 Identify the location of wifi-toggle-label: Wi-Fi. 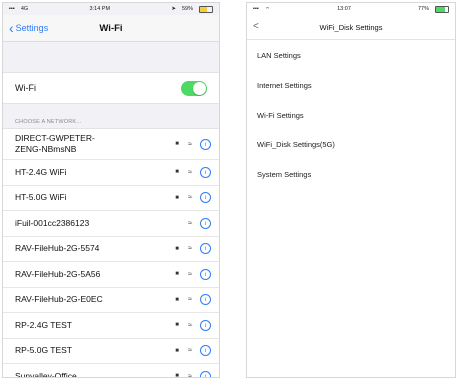
(25, 88).